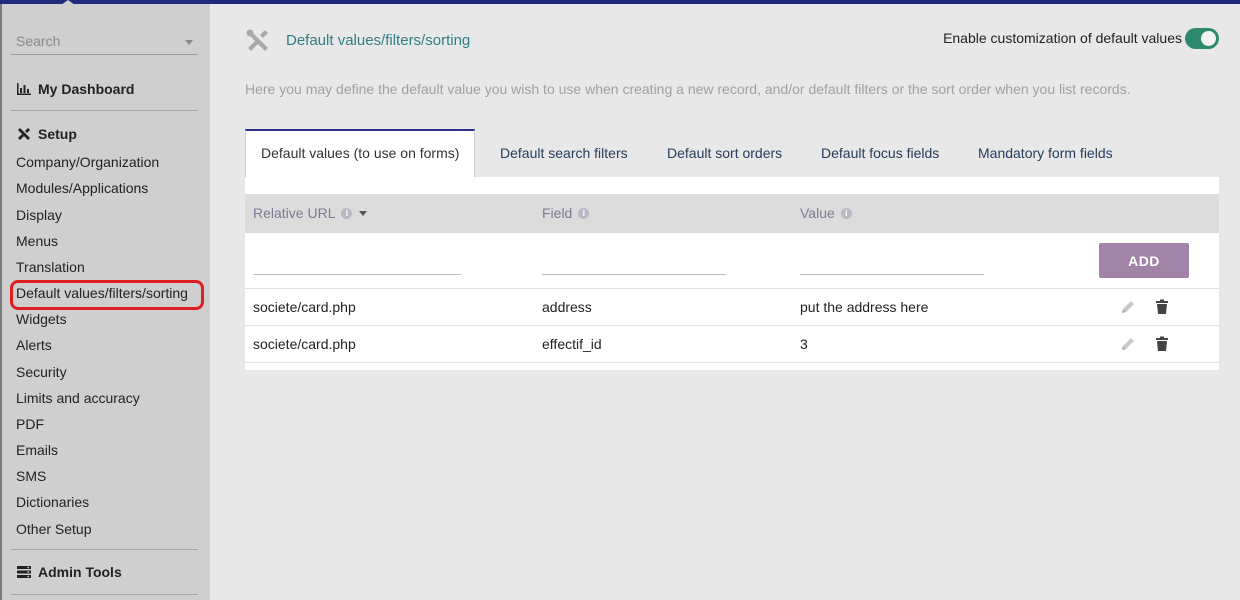  Describe the element at coordinates (378, 40) in the screenshot. I see `page-title: Default values/filters/sorting` at that location.